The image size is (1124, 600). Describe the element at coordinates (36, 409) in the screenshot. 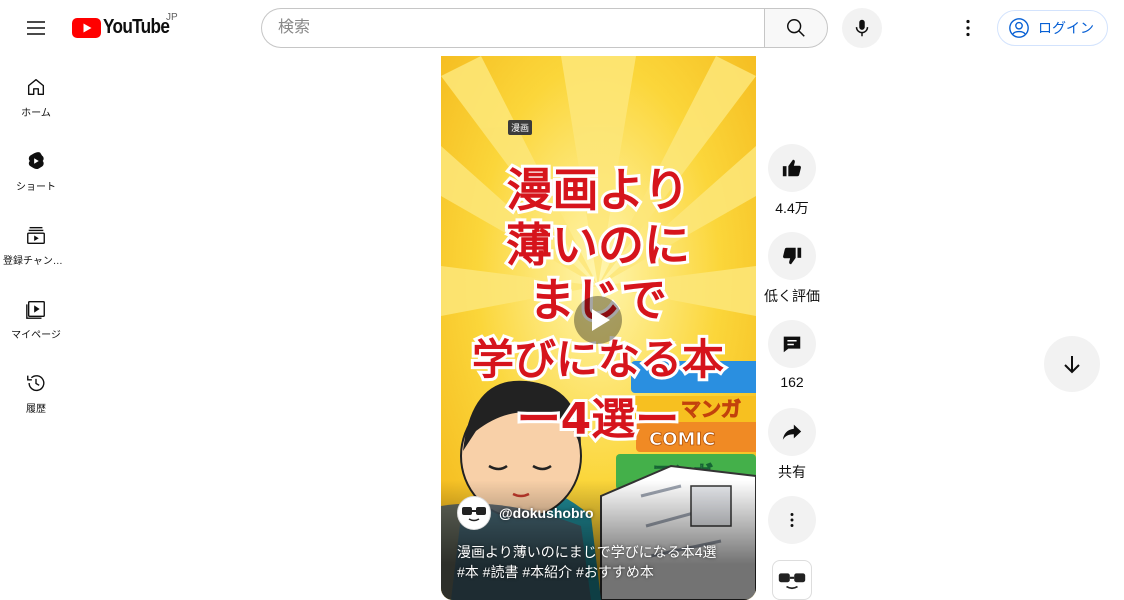

I see `sidebar-item-label: 履歴` at that location.